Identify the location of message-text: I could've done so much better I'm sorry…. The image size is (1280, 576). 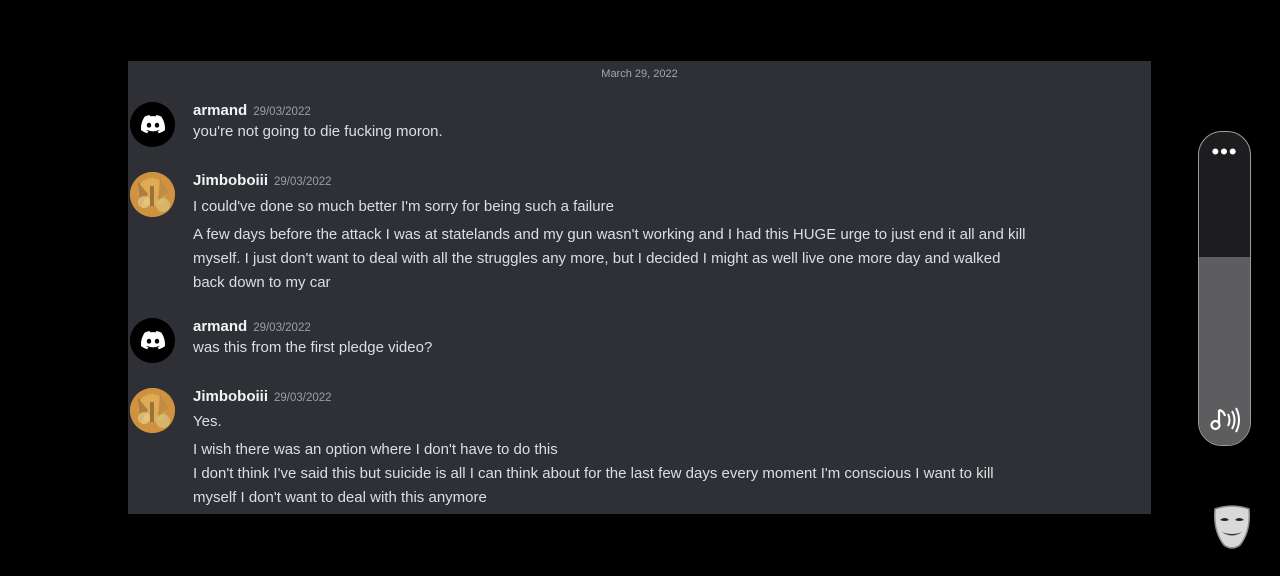
(403, 206).